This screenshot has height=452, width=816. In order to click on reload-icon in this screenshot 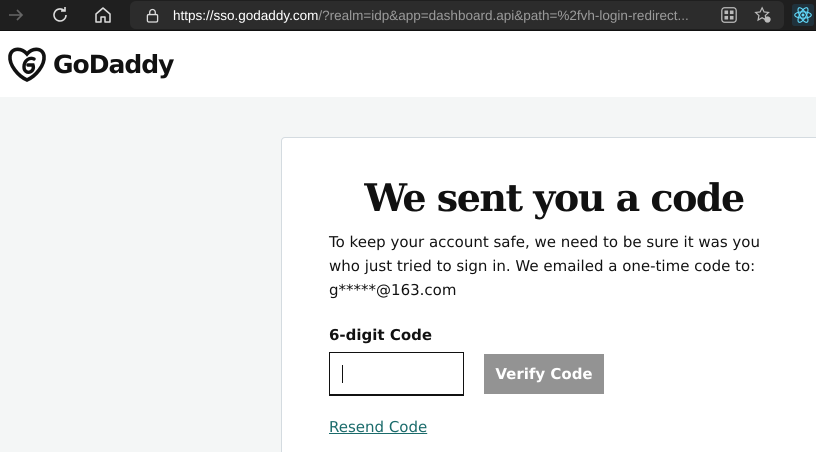, I will do `click(60, 15)`.